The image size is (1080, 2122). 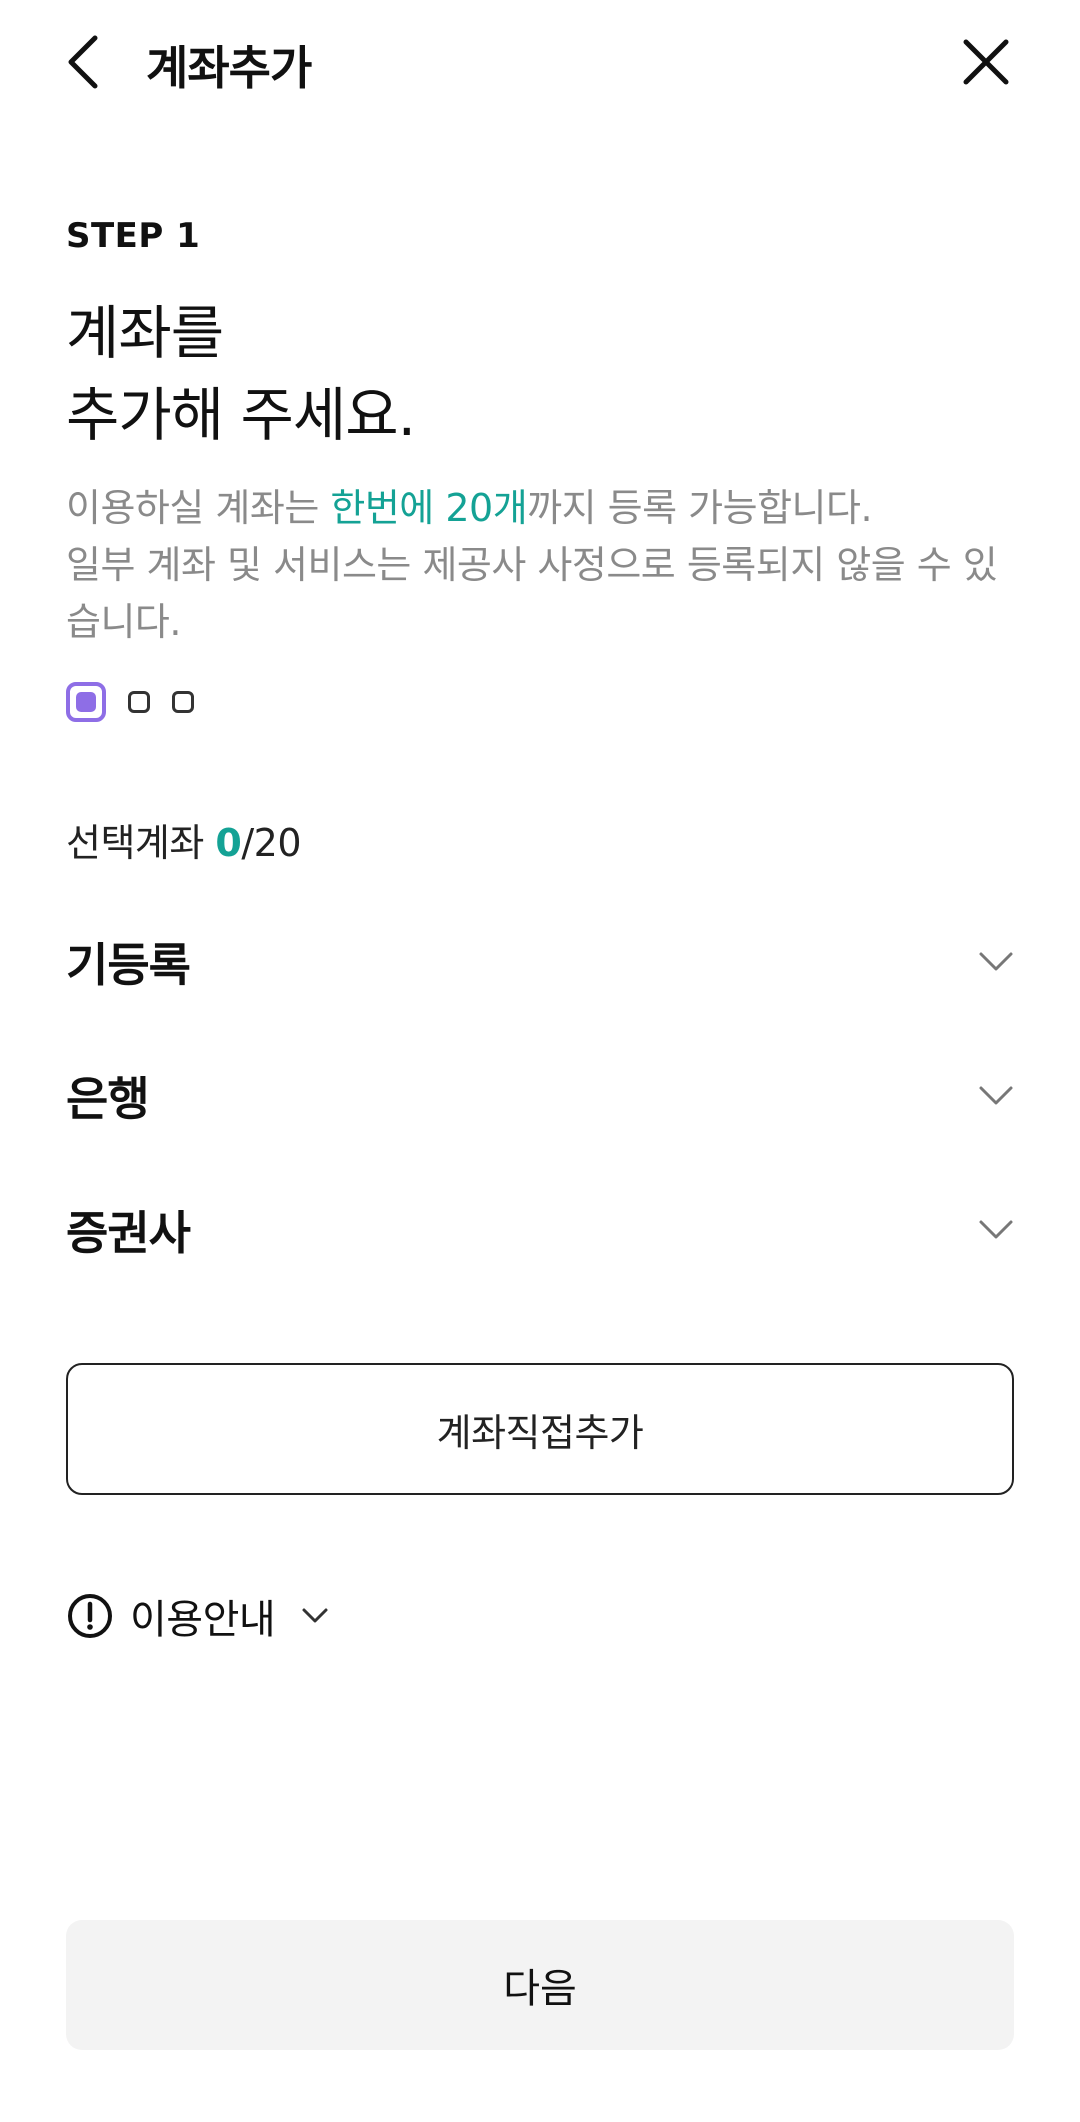 I want to click on description-text-2: 까지 등록 가능합니다., so click(x=700, y=508).